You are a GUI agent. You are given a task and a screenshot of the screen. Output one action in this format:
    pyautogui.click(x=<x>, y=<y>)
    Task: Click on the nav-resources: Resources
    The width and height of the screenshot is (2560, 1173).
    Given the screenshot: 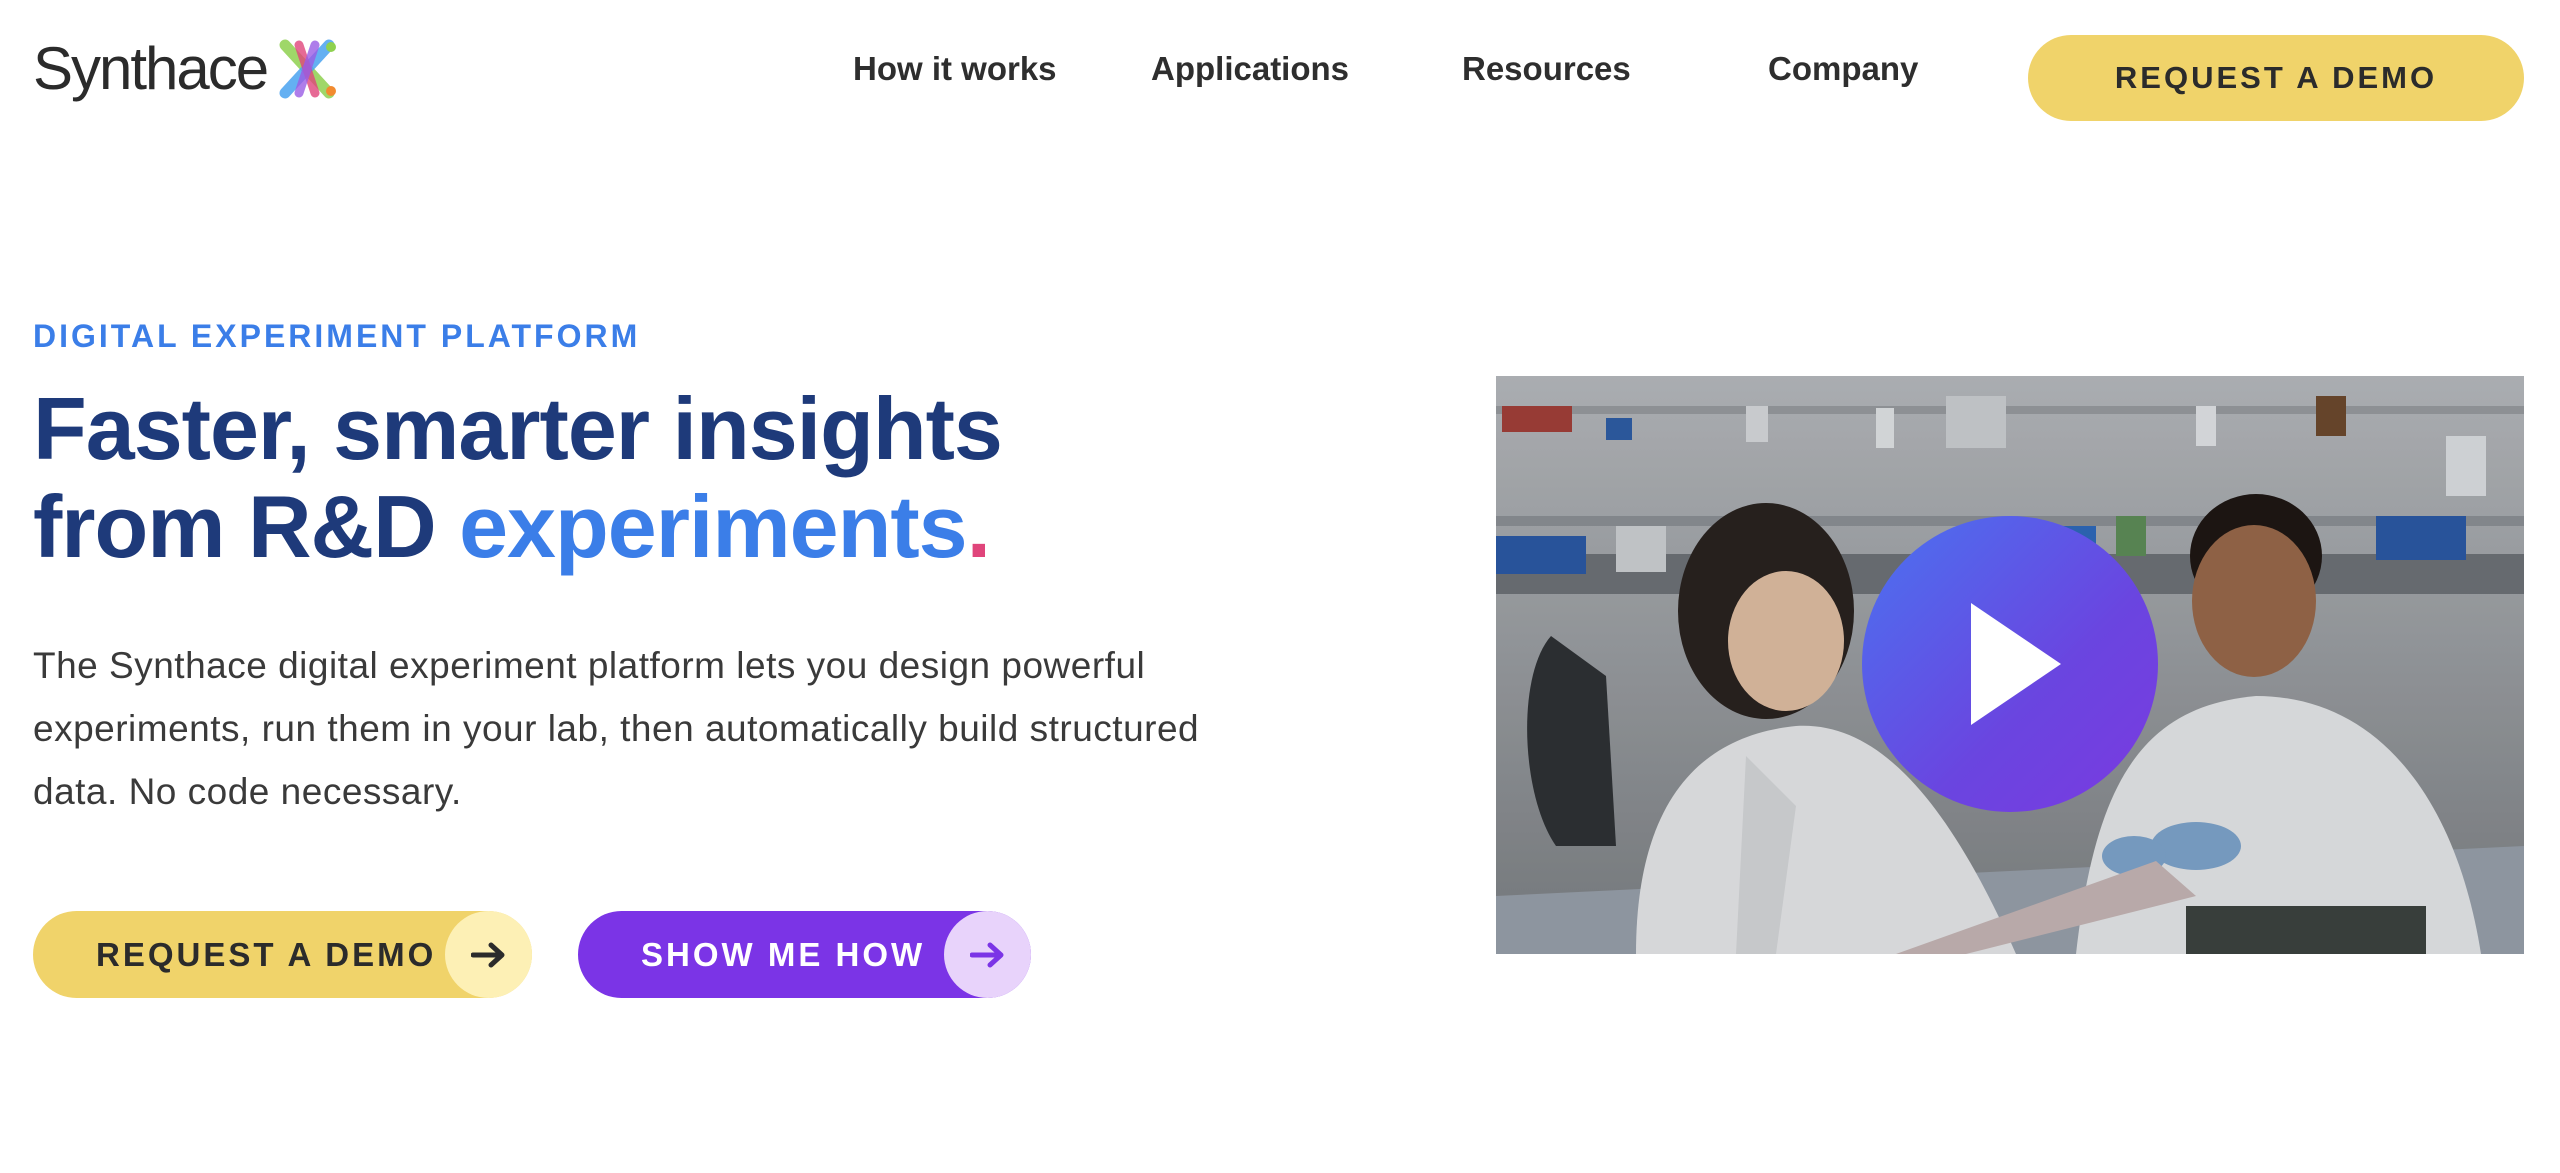 What is the action you would take?
    pyautogui.click(x=1546, y=69)
    